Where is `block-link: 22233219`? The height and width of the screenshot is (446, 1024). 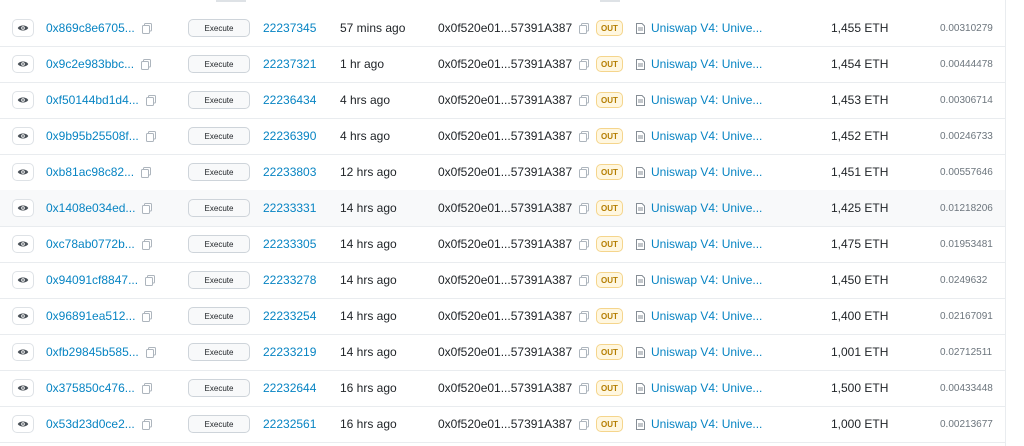
block-link: 22233219 is located at coordinates (289, 352).